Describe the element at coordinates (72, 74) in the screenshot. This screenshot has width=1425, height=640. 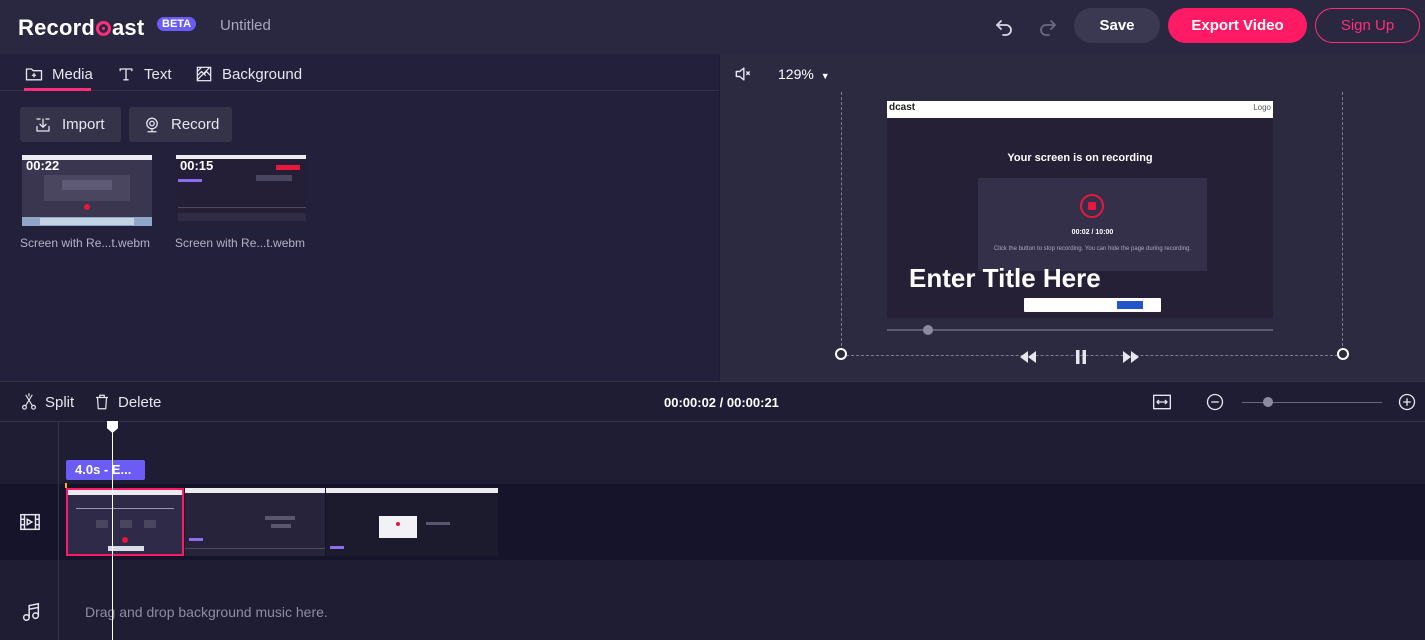
I see `tab-media-label: Media` at that location.